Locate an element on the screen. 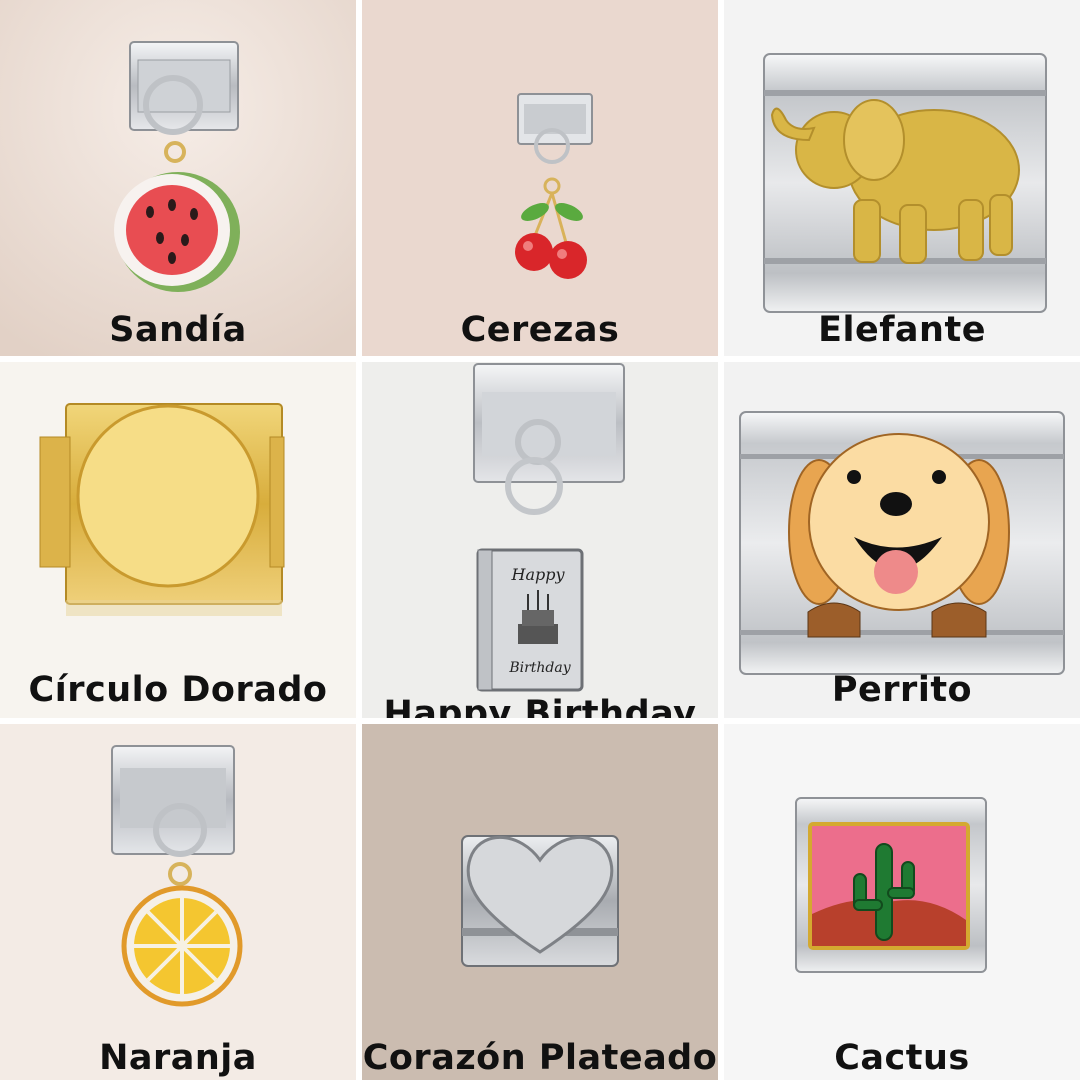  charm-label: Cactus is located at coordinates (902, 1058).